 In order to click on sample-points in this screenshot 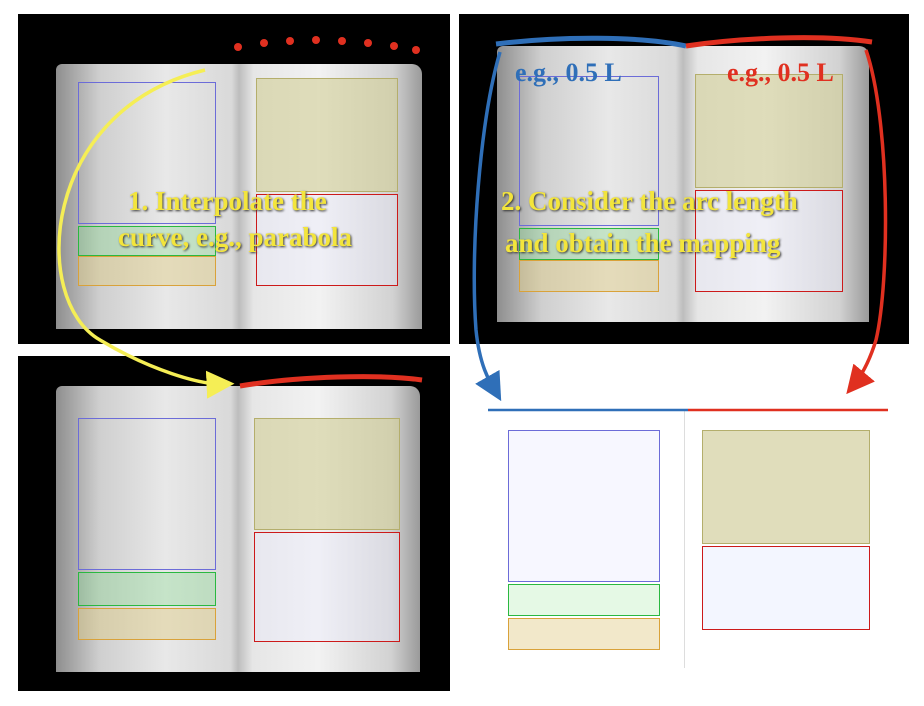, I will do `click(327, 45)`.